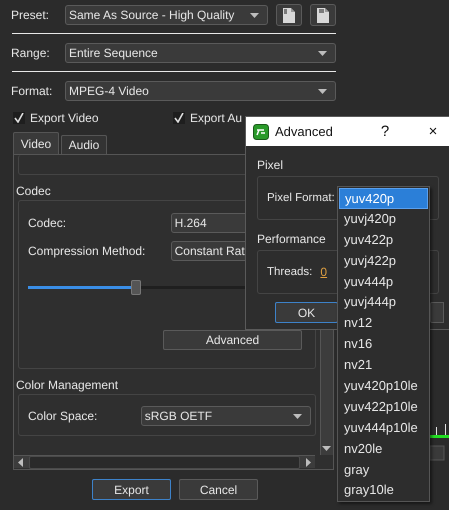 The image size is (449, 510). I want to click on format-label: Format:, so click(32, 91).